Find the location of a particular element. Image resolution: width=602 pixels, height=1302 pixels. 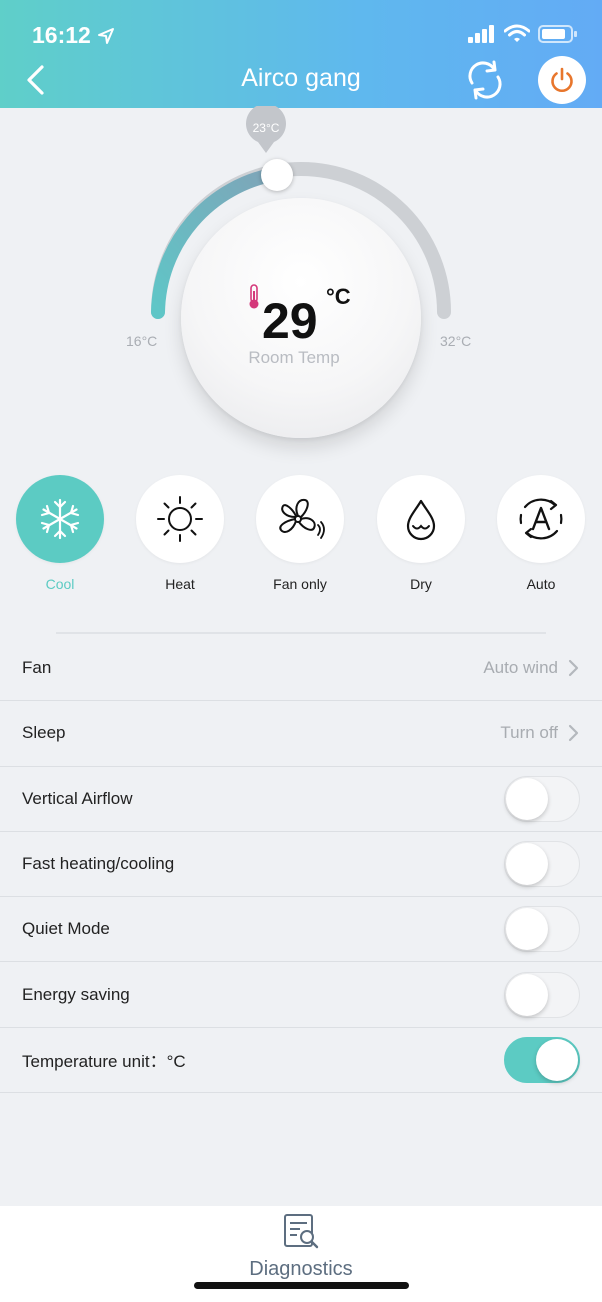

home-indicator is located at coordinates (301, 1285).